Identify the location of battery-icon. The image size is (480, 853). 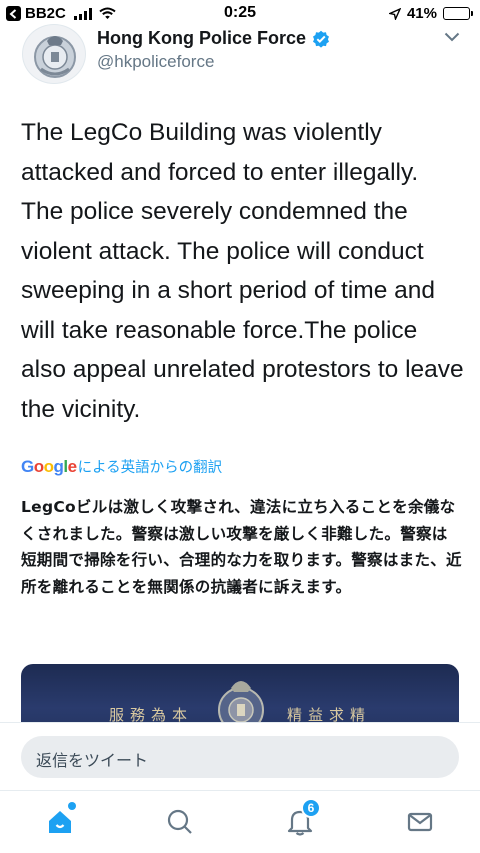
(458, 13).